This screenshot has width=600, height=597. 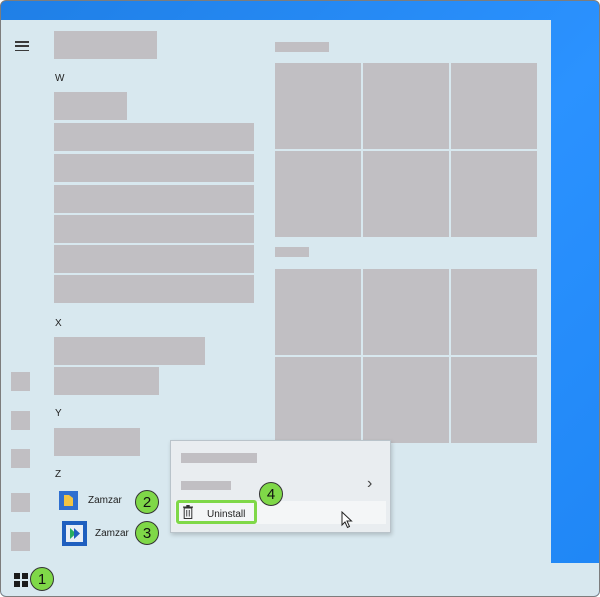 I want to click on chevron-right-icon: ›, so click(x=369, y=484).